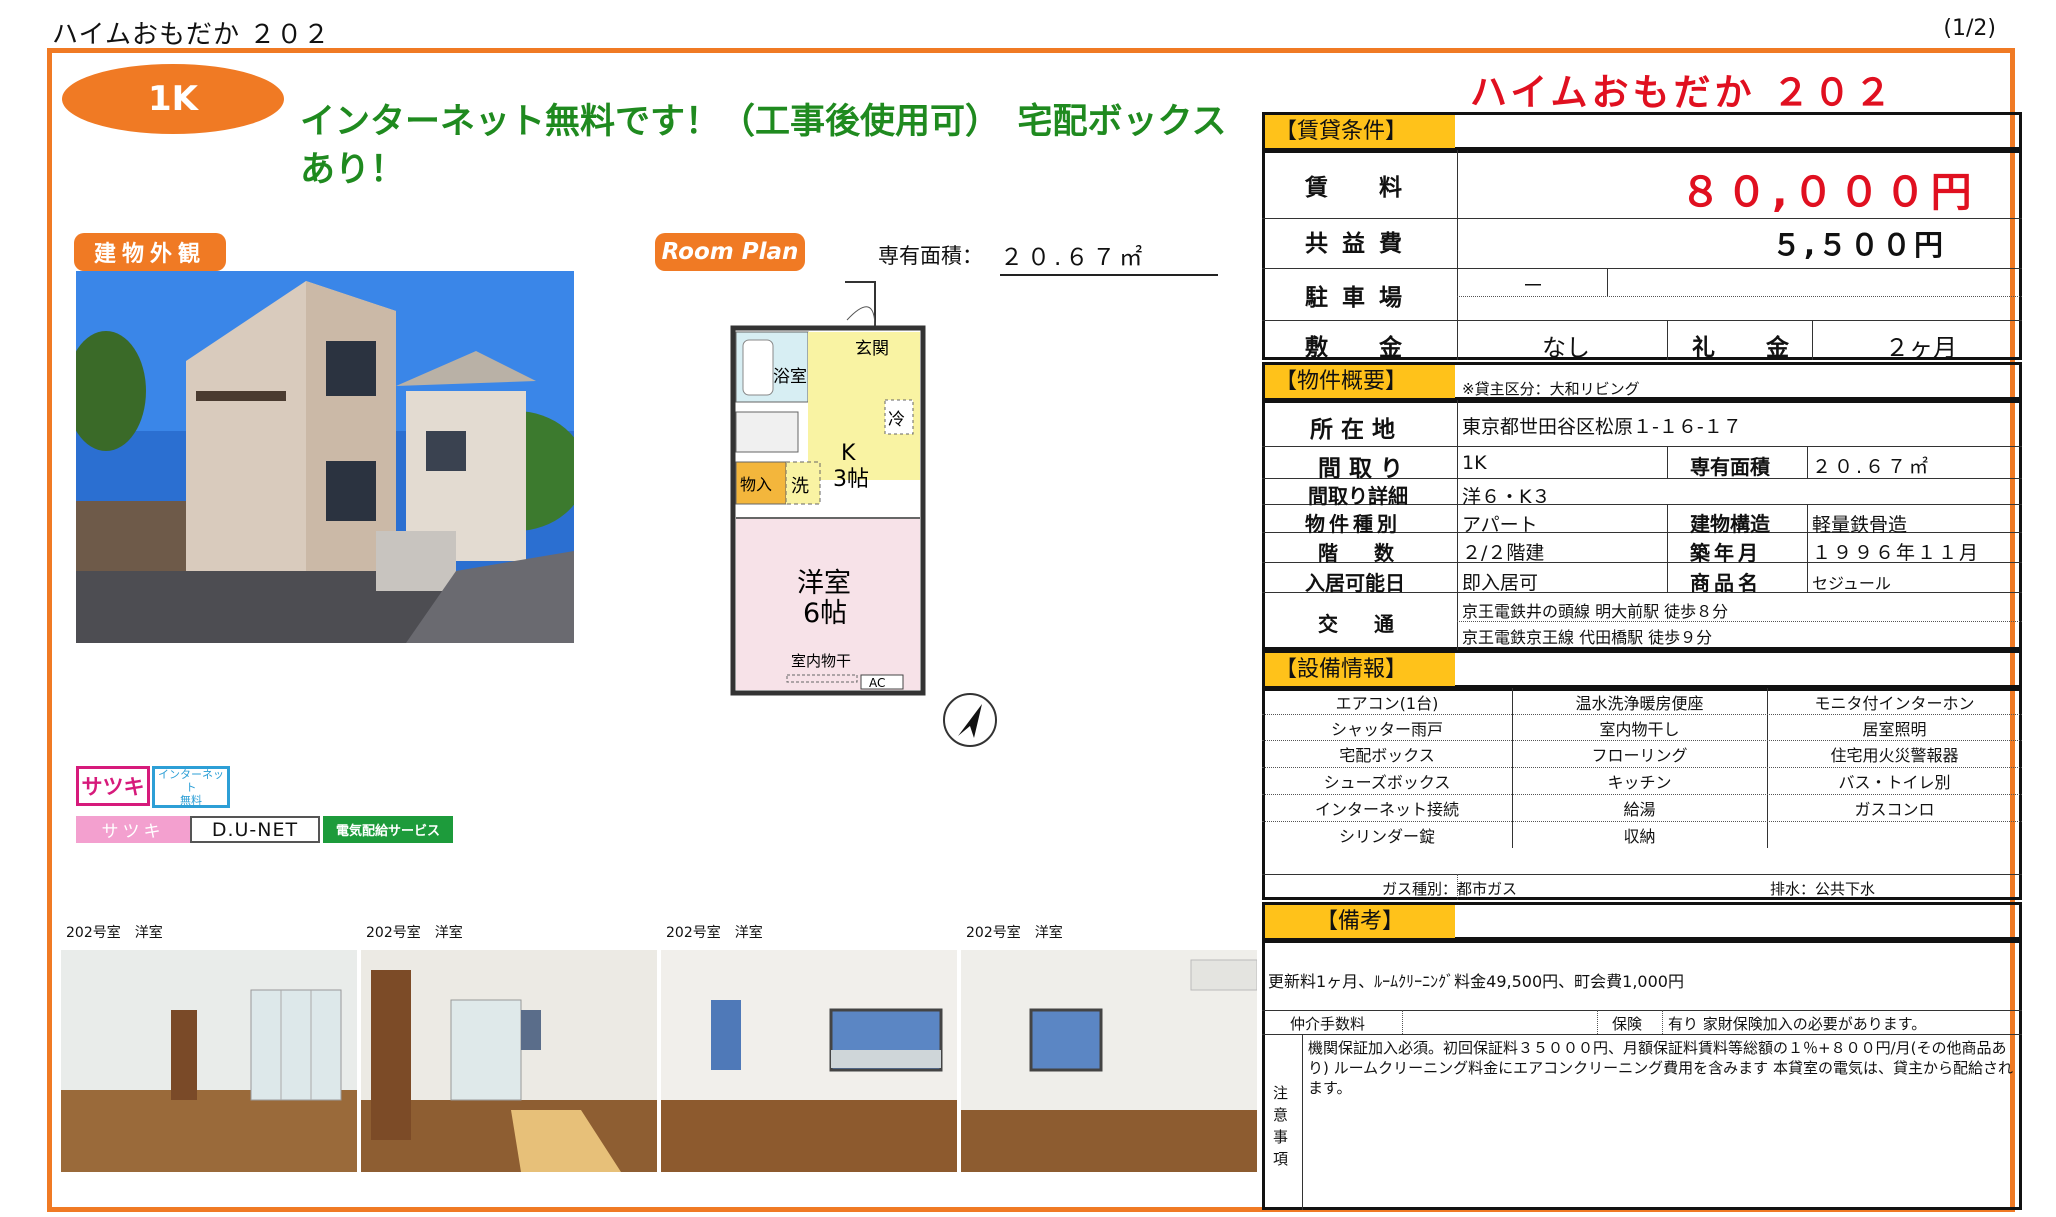 The height and width of the screenshot is (1217, 2056). What do you see at coordinates (896, 420) in the screenshot?
I see `plan-fridge-label: 冷` at bounding box center [896, 420].